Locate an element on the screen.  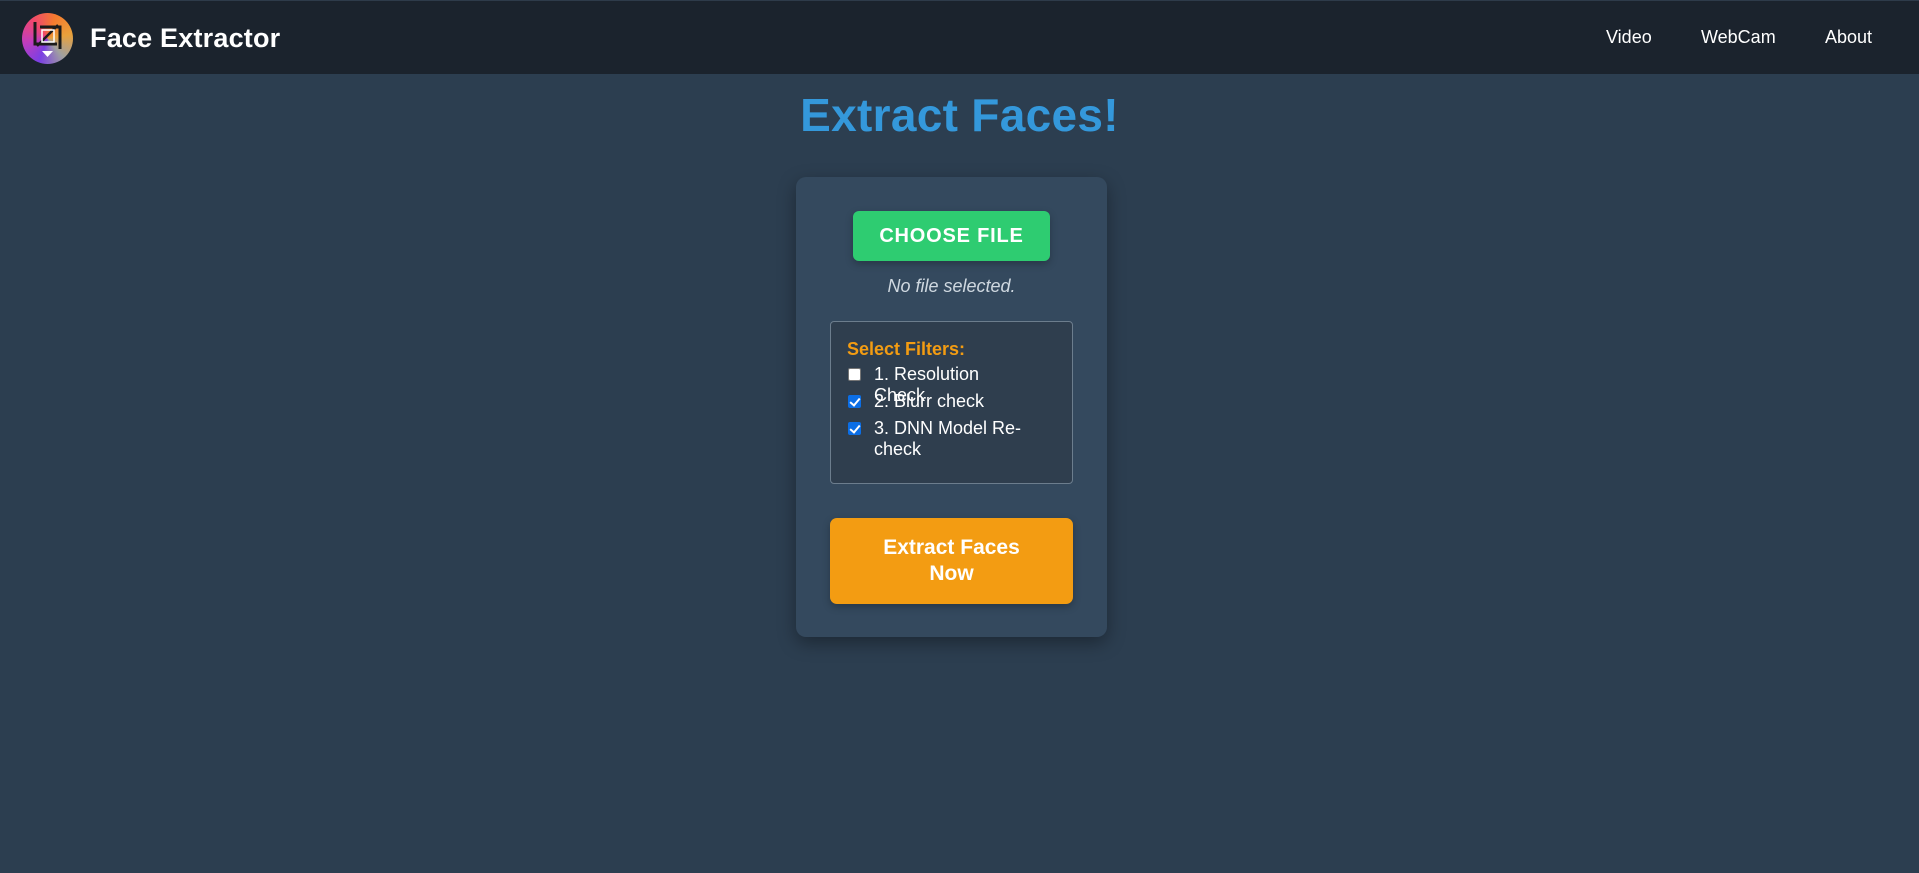
extract-faces-button: Extract Faces Now is located at coordinates (951, 561).